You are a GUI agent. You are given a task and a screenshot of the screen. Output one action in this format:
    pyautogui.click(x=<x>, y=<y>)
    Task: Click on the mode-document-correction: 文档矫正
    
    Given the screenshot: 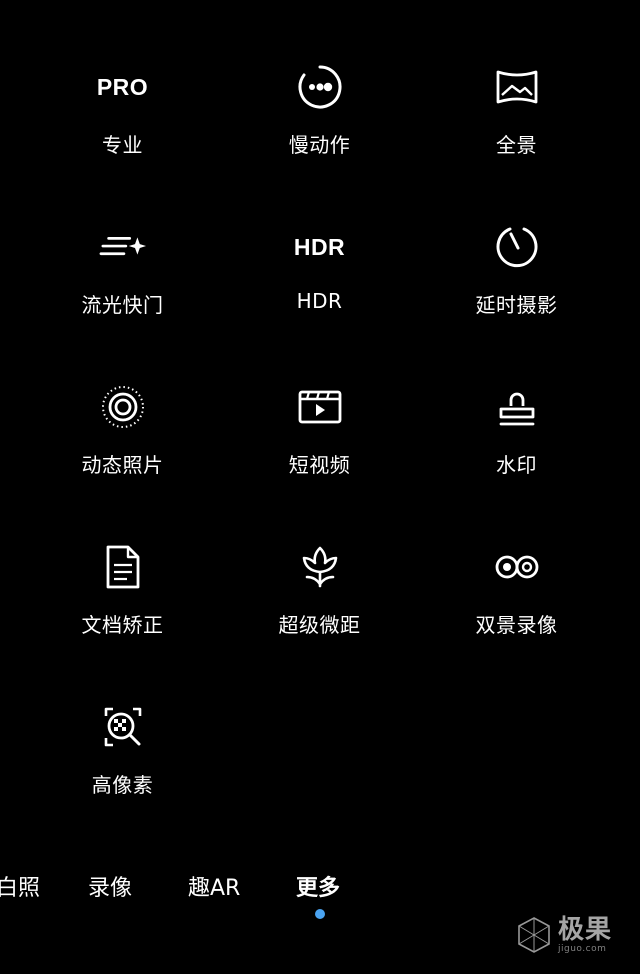 What is the action you would take?
    pyautogui.click(x=122, y=610)
    